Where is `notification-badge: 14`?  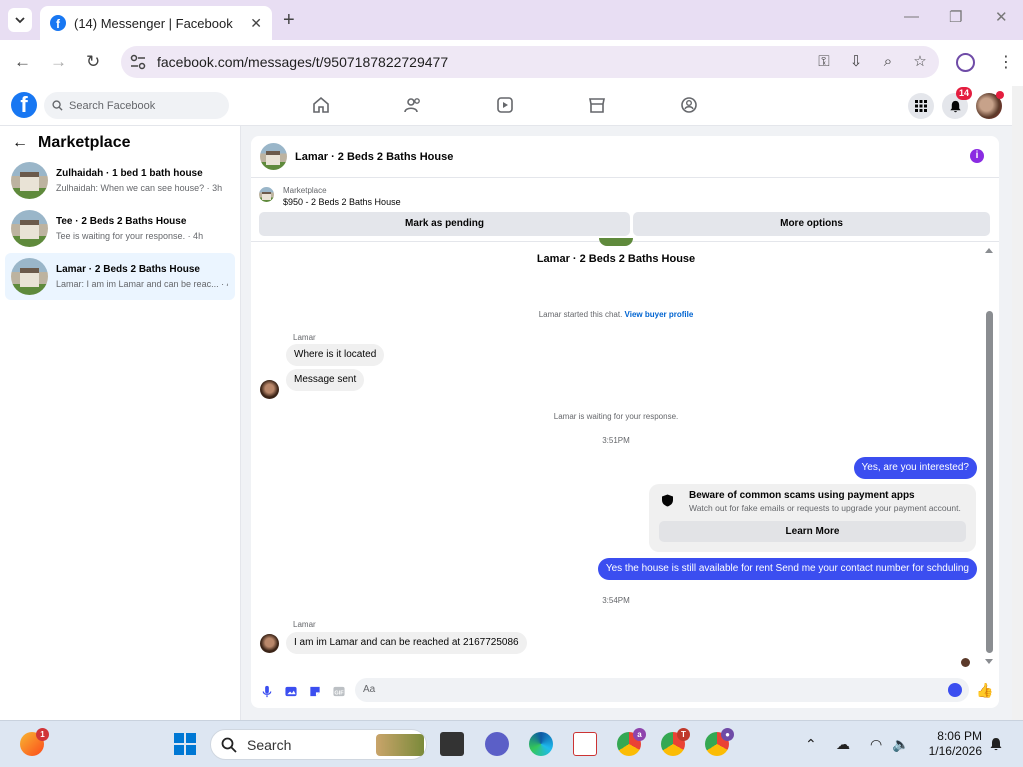 notification-badge: 14 is located at coordinates (963, 93).